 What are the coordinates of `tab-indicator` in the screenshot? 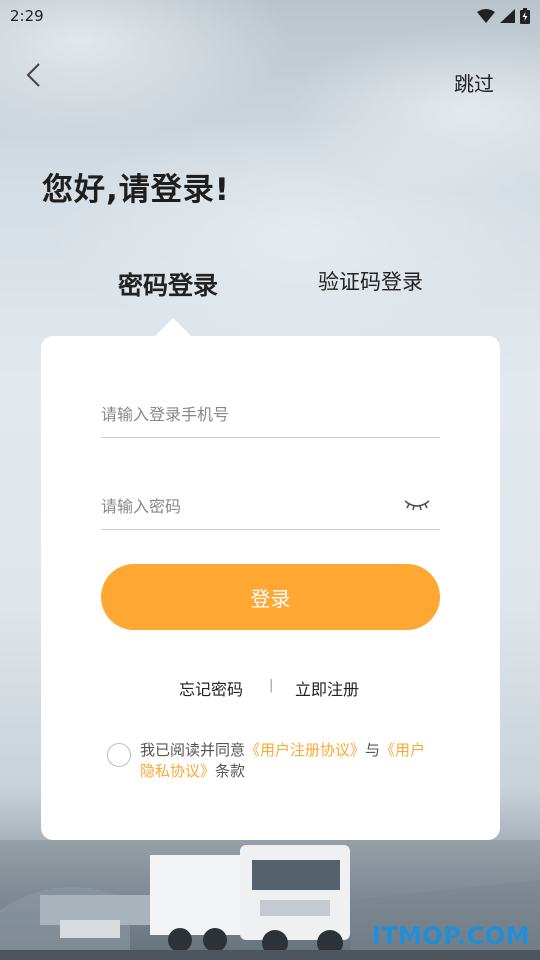 It's located at (173, 327).